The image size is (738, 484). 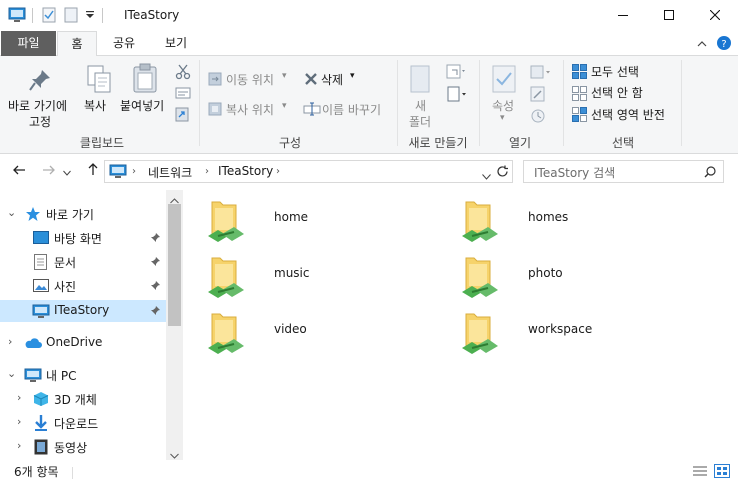 I want to click on new-folder-icon, so click(x=421, y=80).